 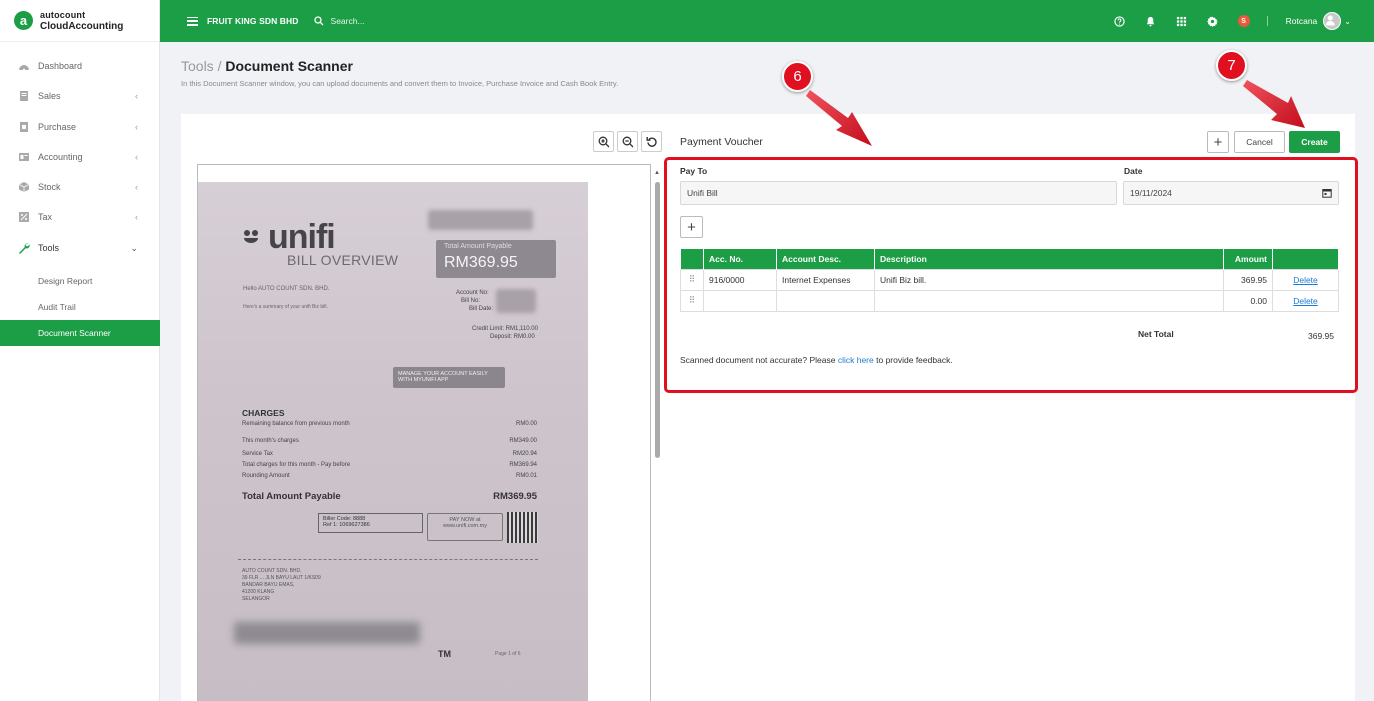 I want to click on sidebar-subitem-document-scanner: Document Scanner, so click(x=80, y=333).